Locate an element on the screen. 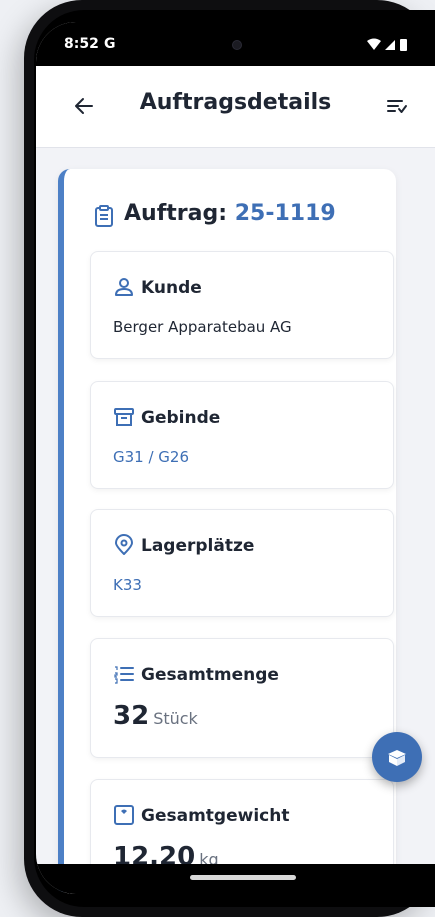  container-value: G31 / G26 is located at coordinates (151, 457).